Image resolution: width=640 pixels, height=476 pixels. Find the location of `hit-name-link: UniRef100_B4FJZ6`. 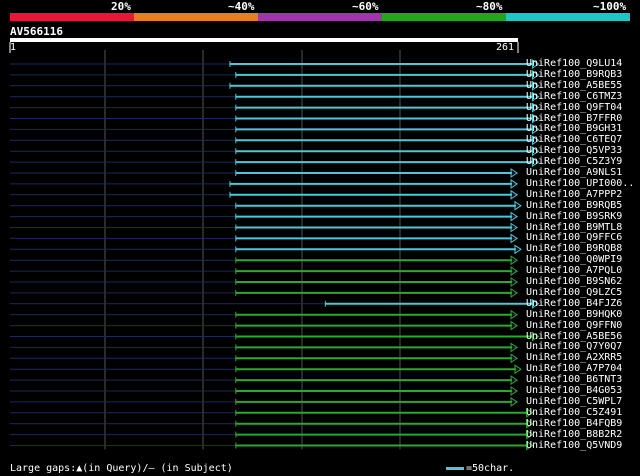

hit-name-link: UniRef100_B4FJZ6 is located at coordinates (574, 303).